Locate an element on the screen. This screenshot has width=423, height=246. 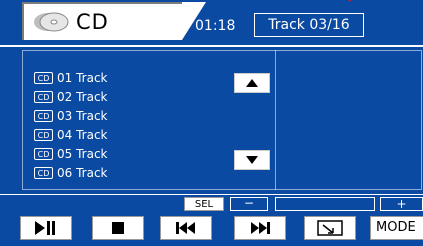
list-item: CD 04 Track is located at coordinates (70, 134).